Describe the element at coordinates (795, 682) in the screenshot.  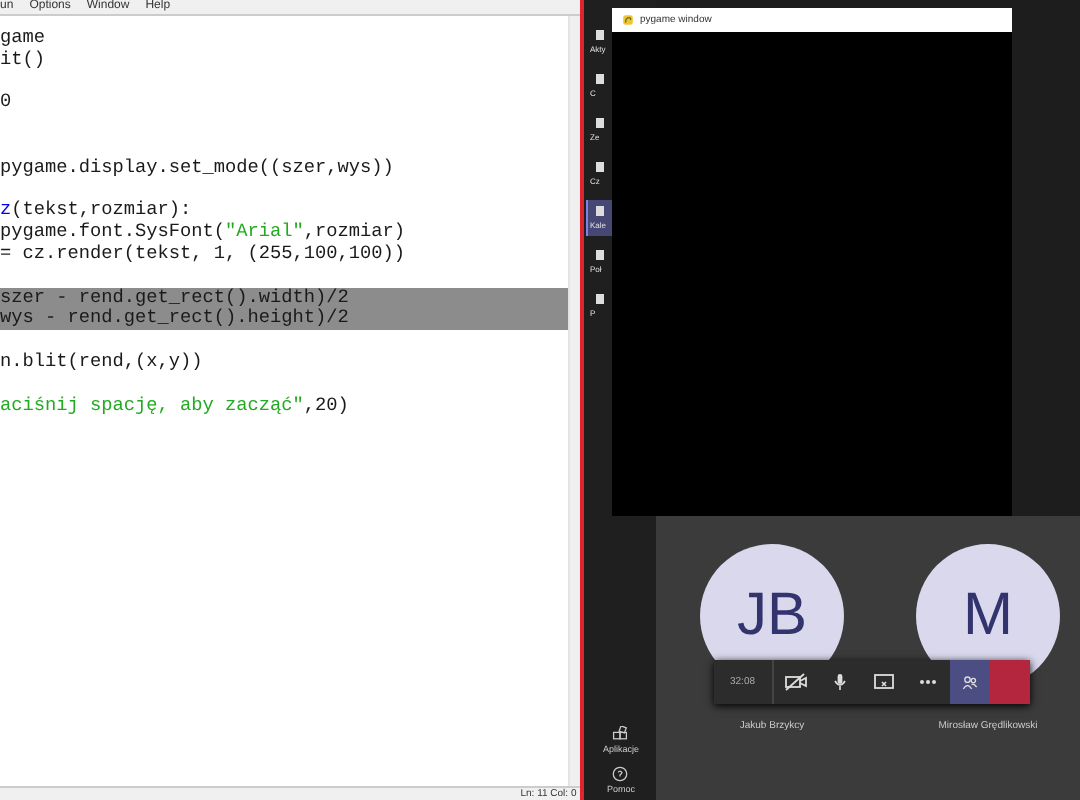
I see `camera-off-icon` at that location.